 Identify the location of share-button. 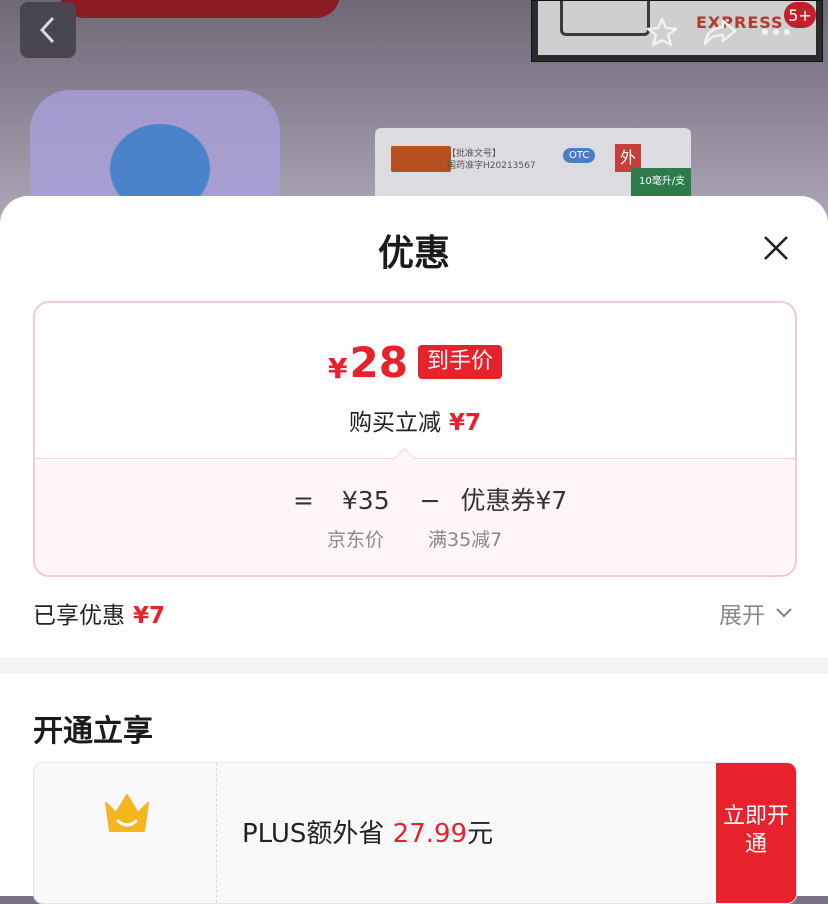
(720, 32).